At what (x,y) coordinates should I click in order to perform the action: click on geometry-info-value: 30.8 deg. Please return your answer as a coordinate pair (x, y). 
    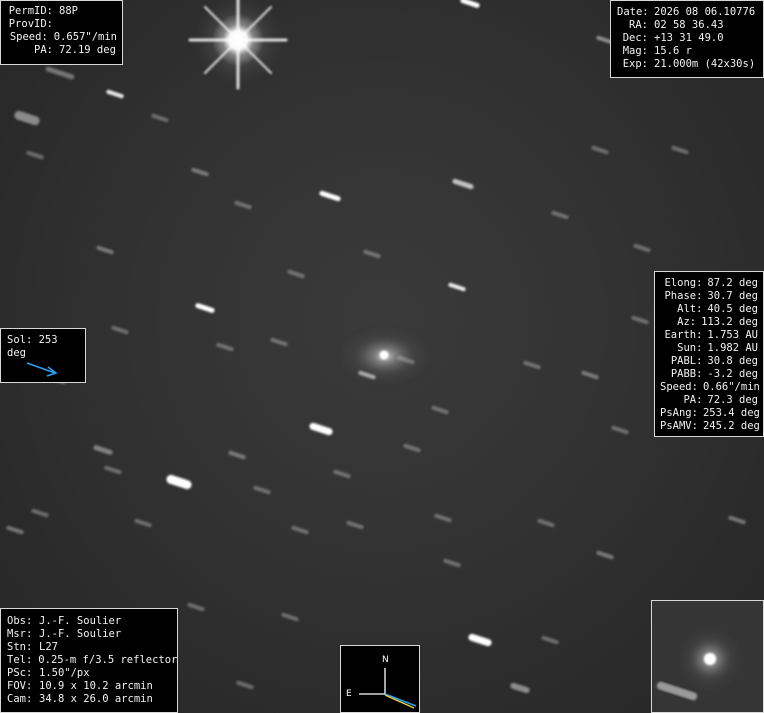
    Looking at the image, I should click on (732, 361).